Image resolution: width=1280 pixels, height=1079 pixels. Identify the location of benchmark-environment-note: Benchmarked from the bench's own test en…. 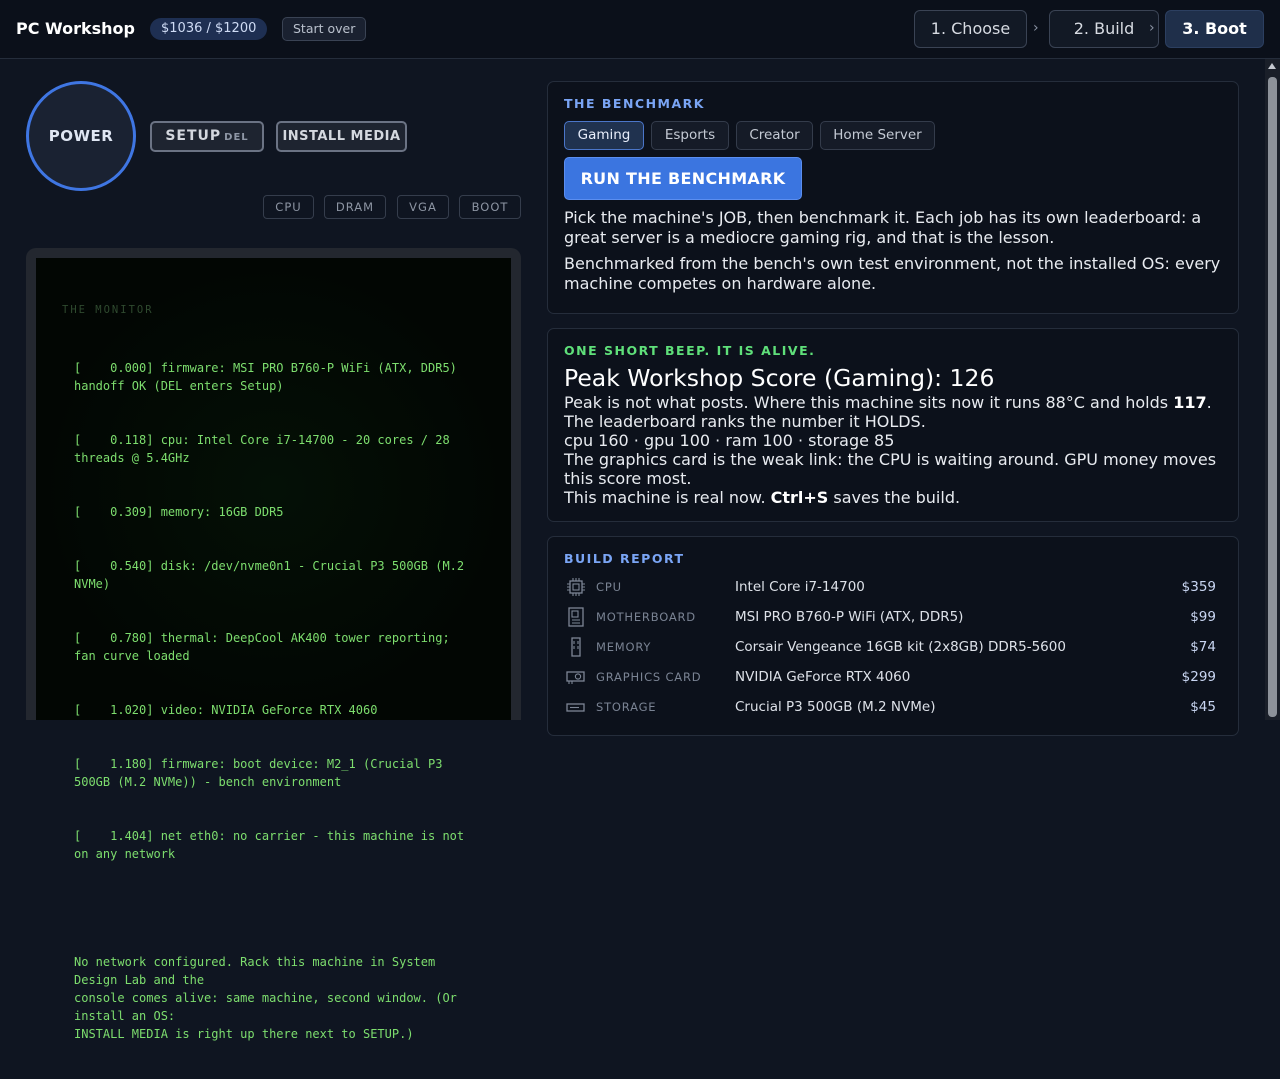
(892, 273).